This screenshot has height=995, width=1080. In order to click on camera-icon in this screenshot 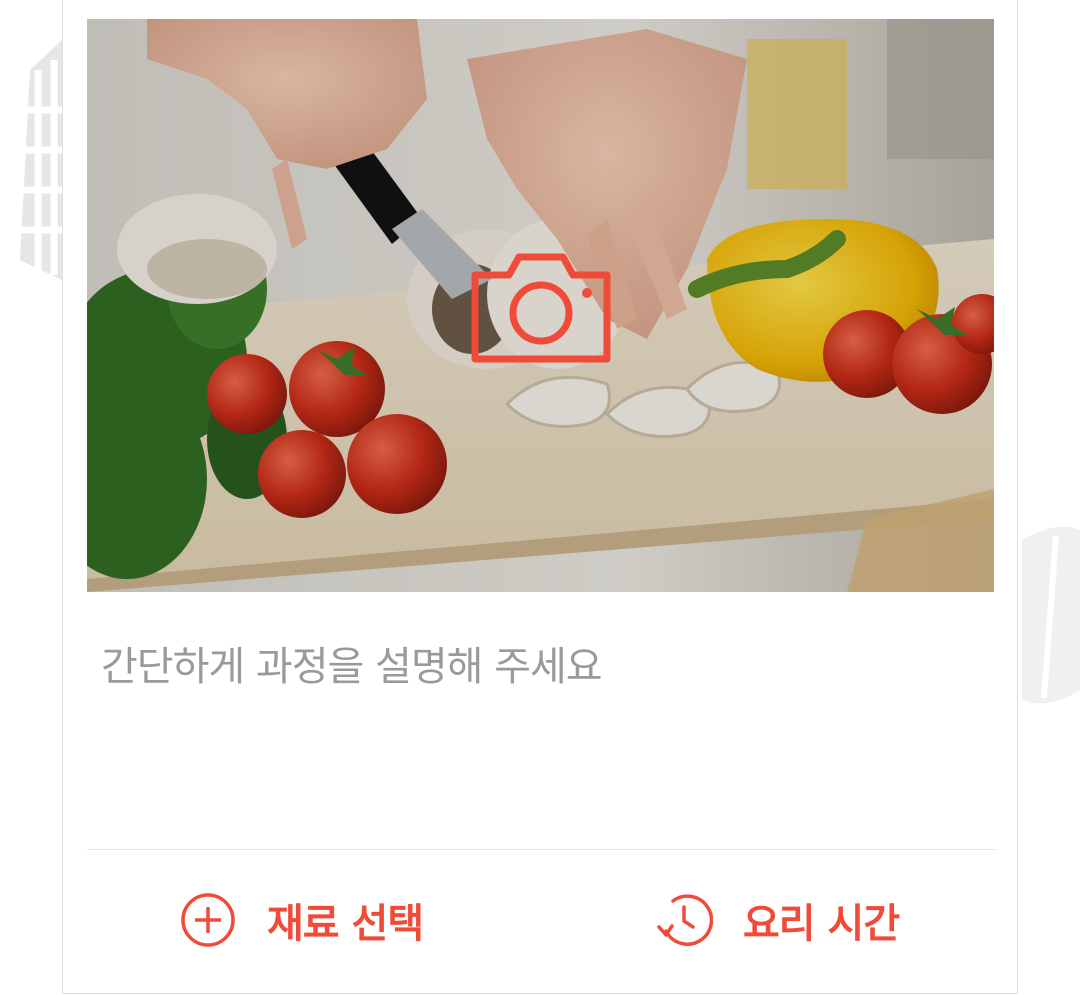, I will do `click(541, 308)`.